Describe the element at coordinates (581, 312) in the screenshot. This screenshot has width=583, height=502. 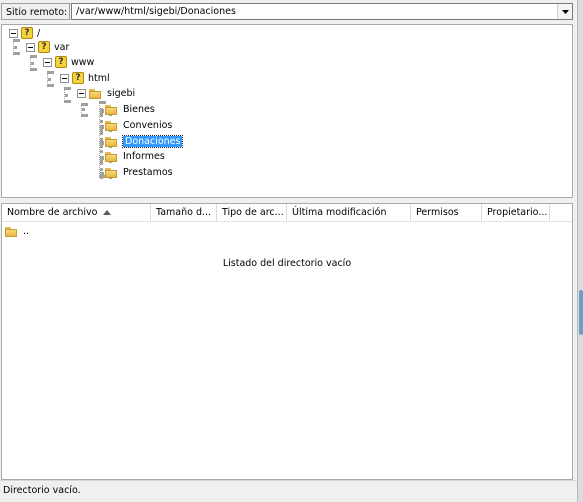
I see `scrollbar-thumb` at that location.